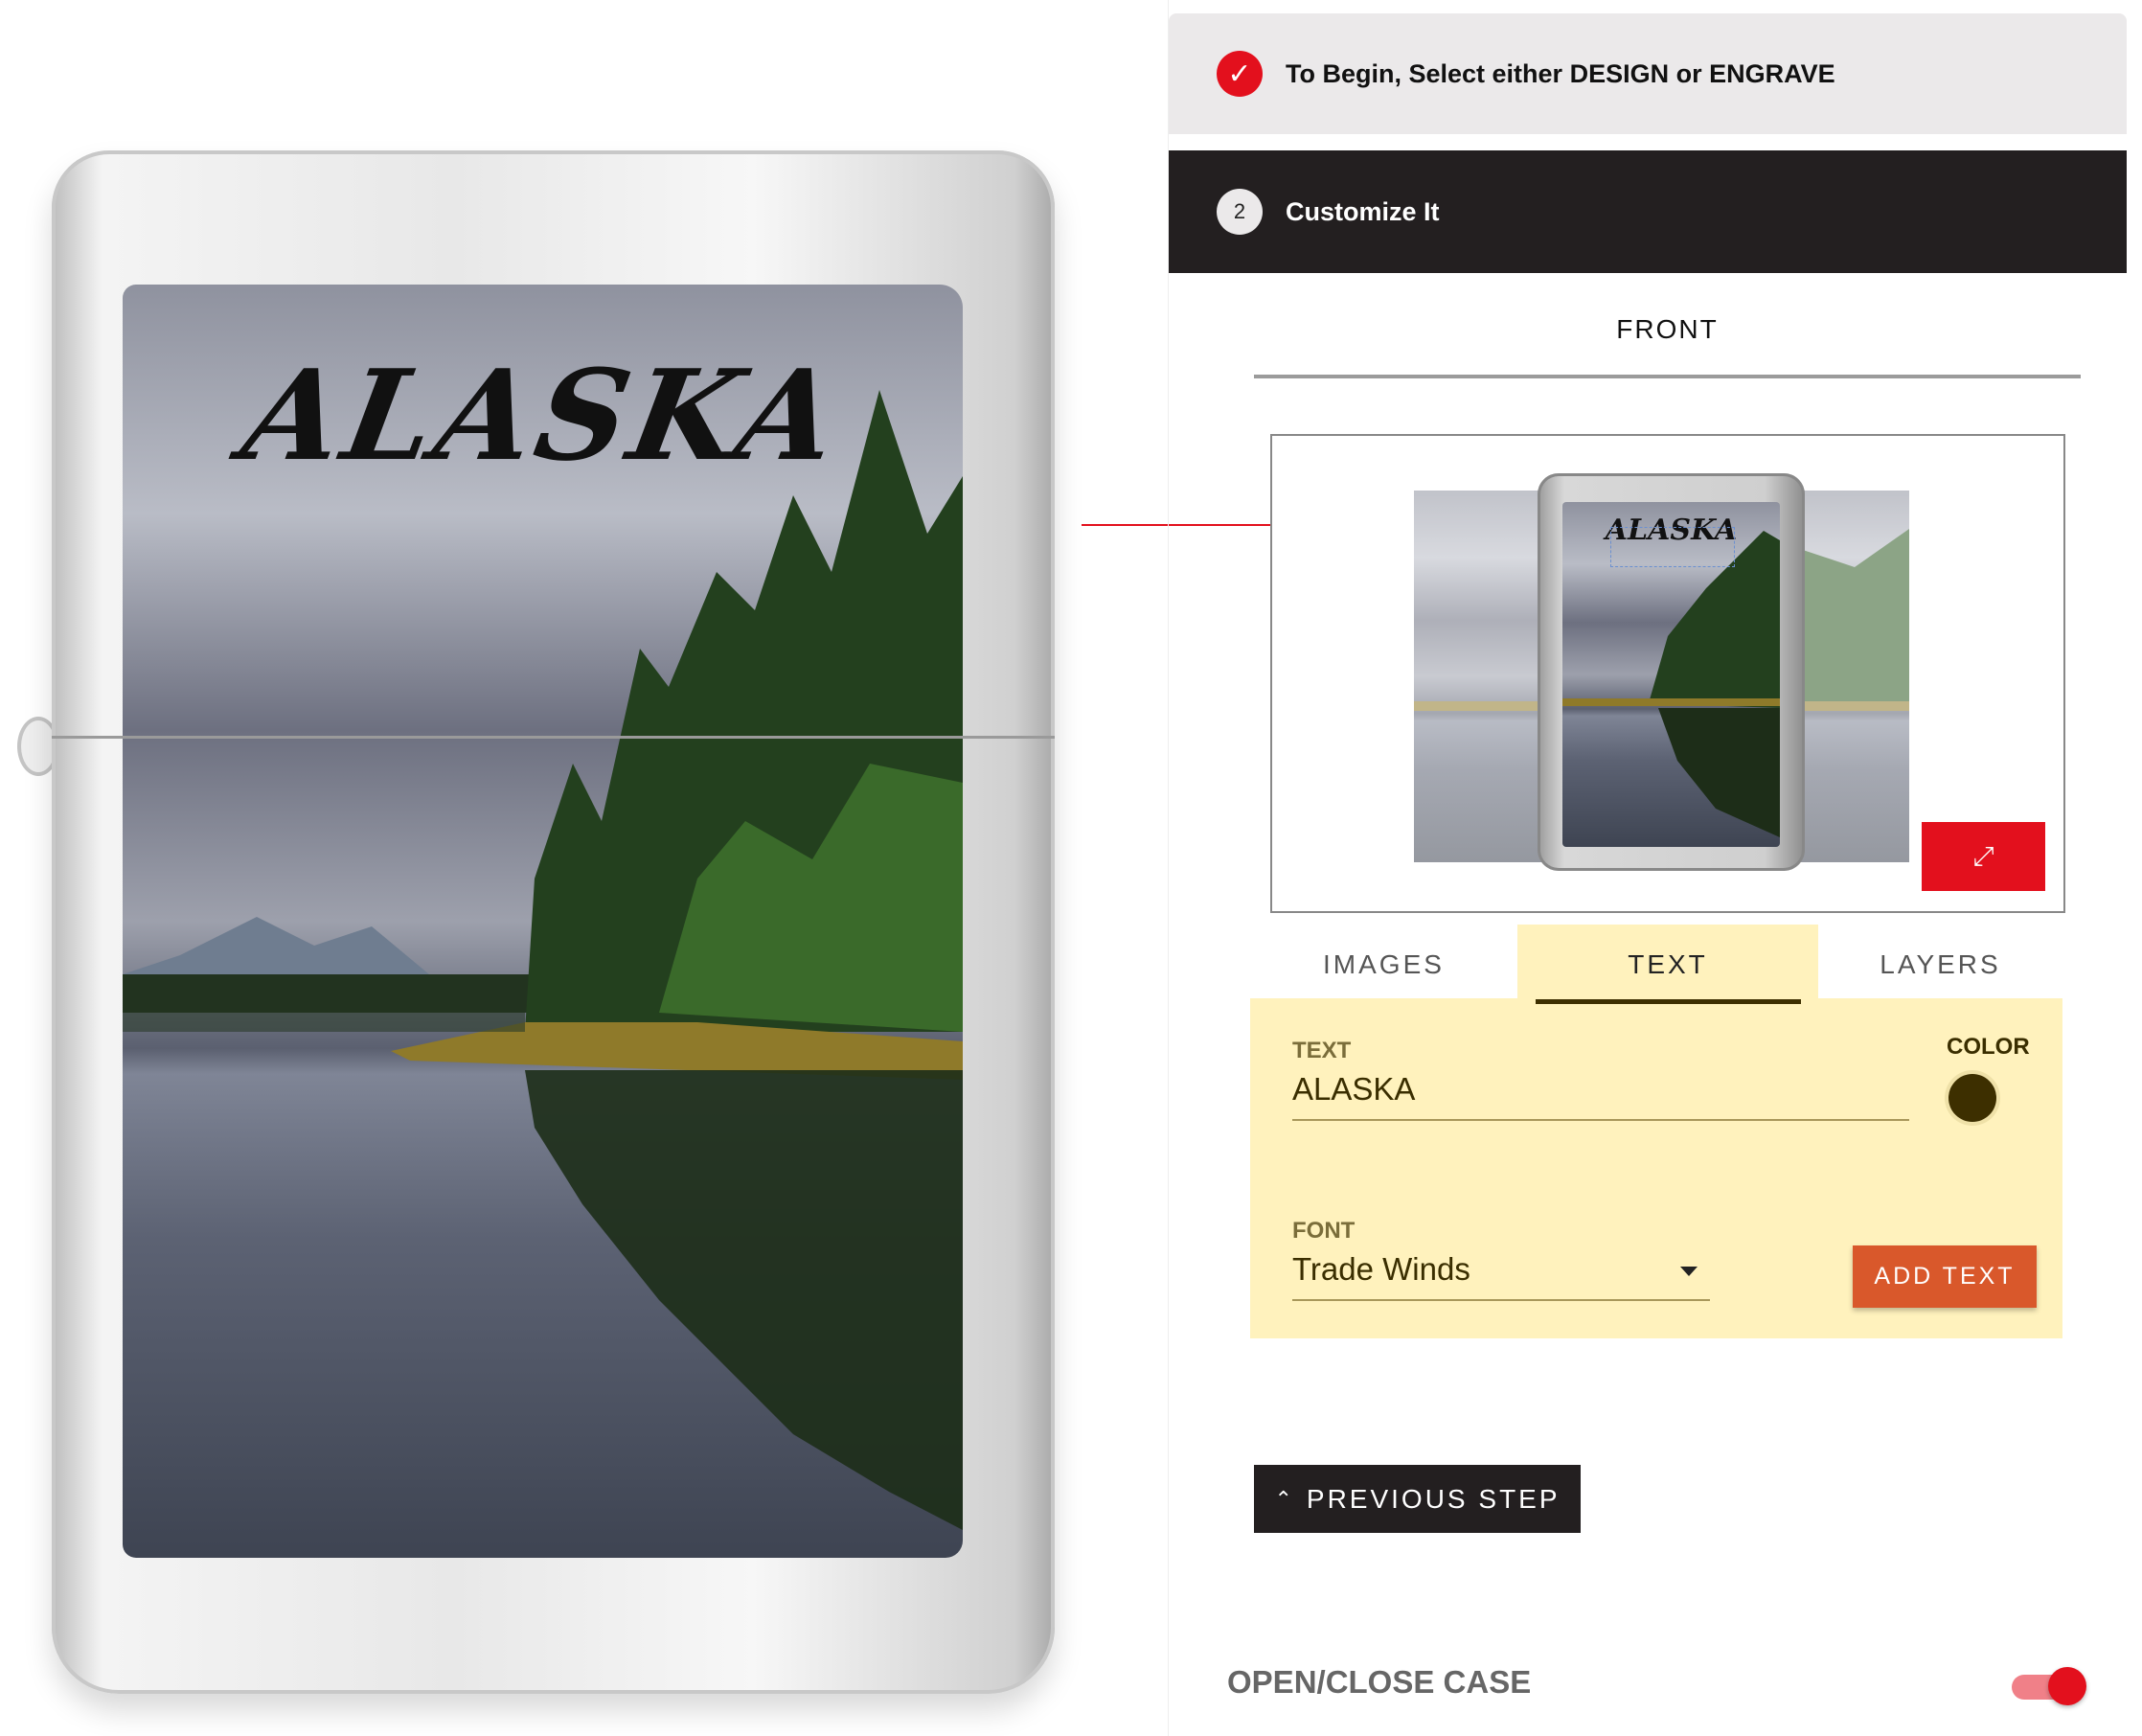 This screenshot has width=2142, height=1736. I want to click on side-tab-underline, so click(1668, 376).